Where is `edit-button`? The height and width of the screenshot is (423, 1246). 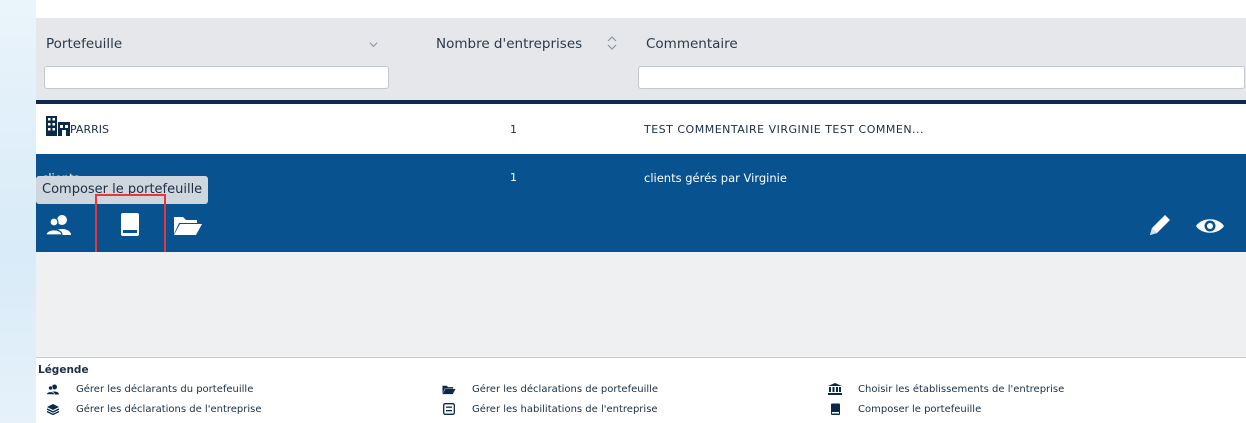 edit-button is located at coordinates (1159, 226).